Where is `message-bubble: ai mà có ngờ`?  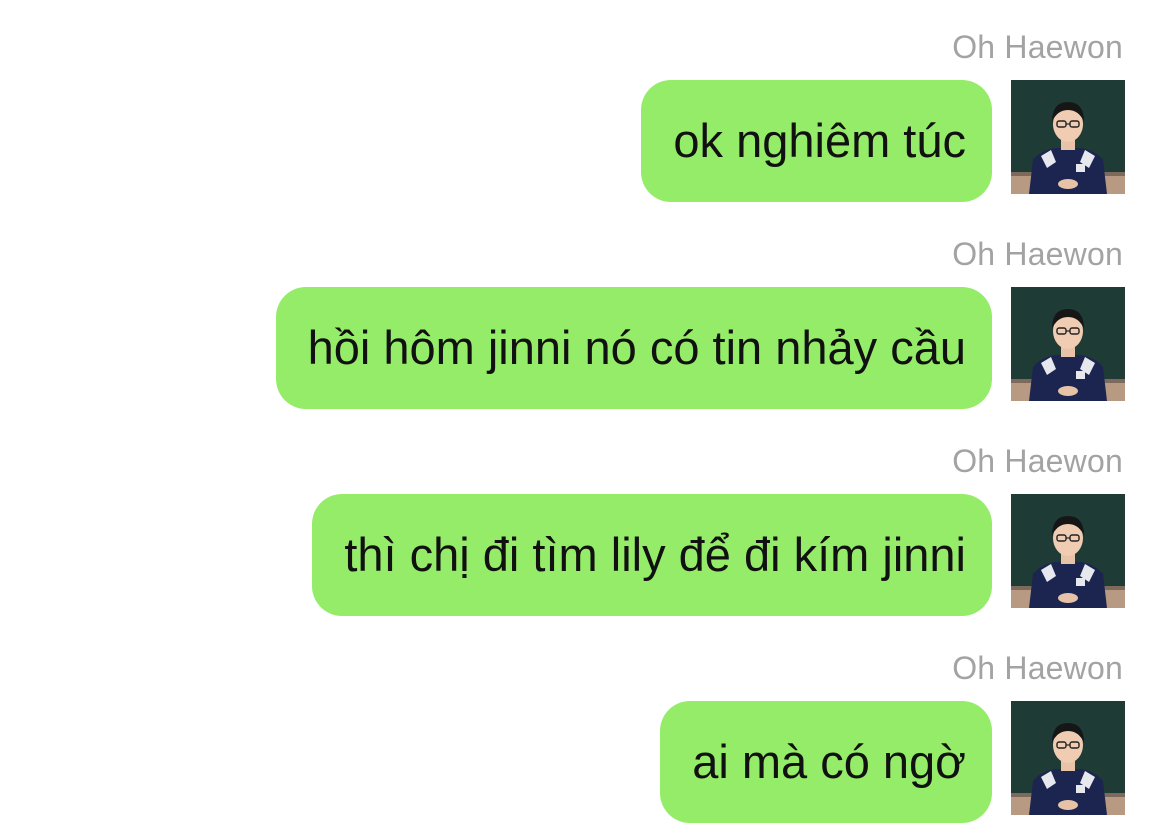 message-bubble: ai mà có ngờ is located at coordinates (826, 762).